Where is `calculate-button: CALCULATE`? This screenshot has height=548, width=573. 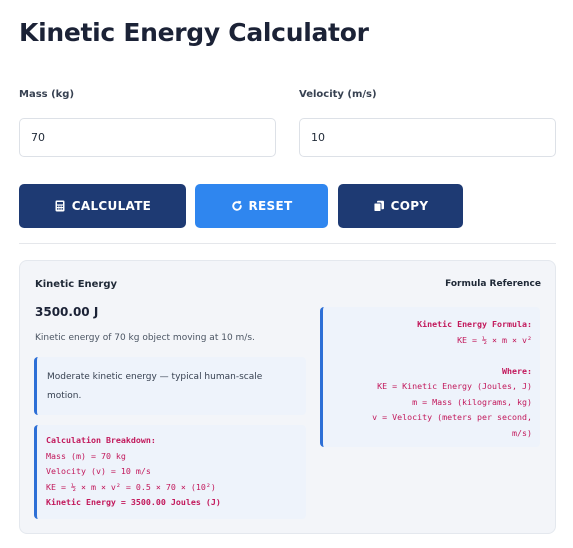 calculate-button: CALCULATE is located at coordinates (102, 206).